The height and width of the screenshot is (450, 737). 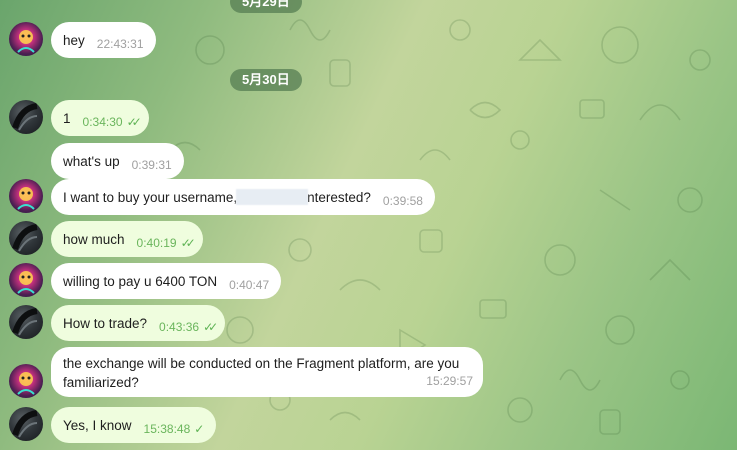 I want to click on message-time: 0:40:47, so click(x=249, y=285).